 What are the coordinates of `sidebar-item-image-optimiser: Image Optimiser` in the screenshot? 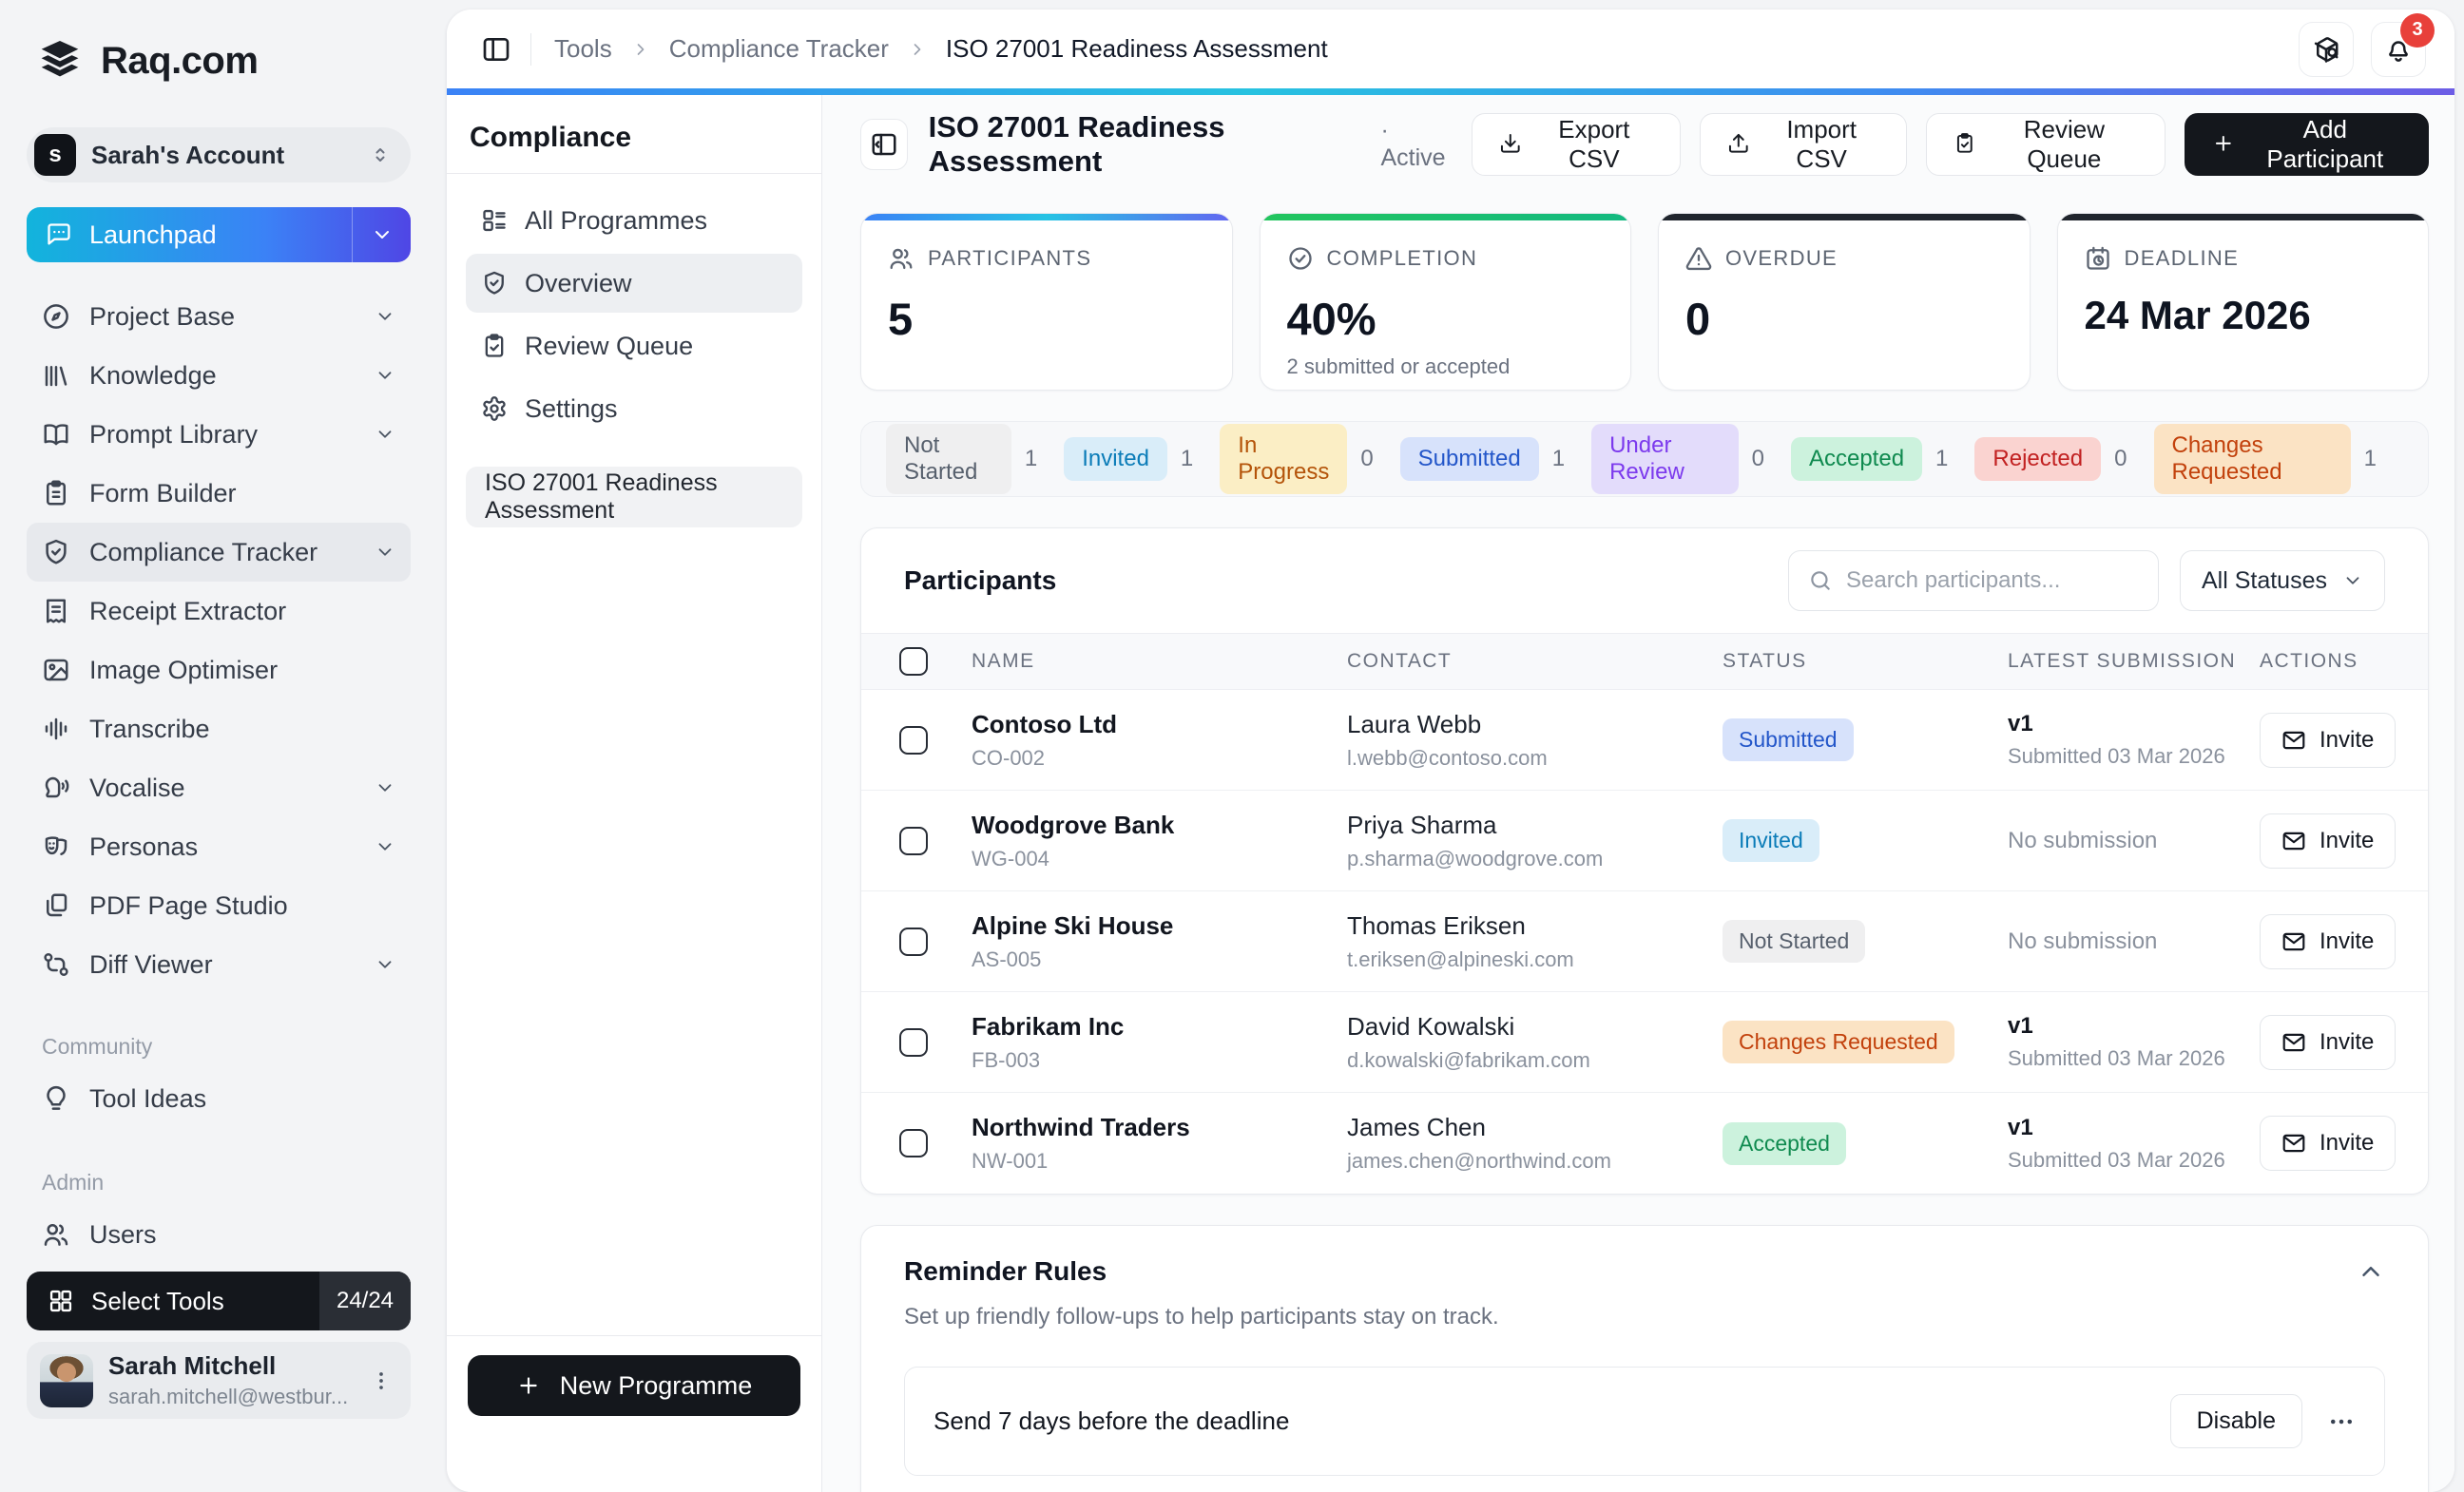 It's located at (219, 670).